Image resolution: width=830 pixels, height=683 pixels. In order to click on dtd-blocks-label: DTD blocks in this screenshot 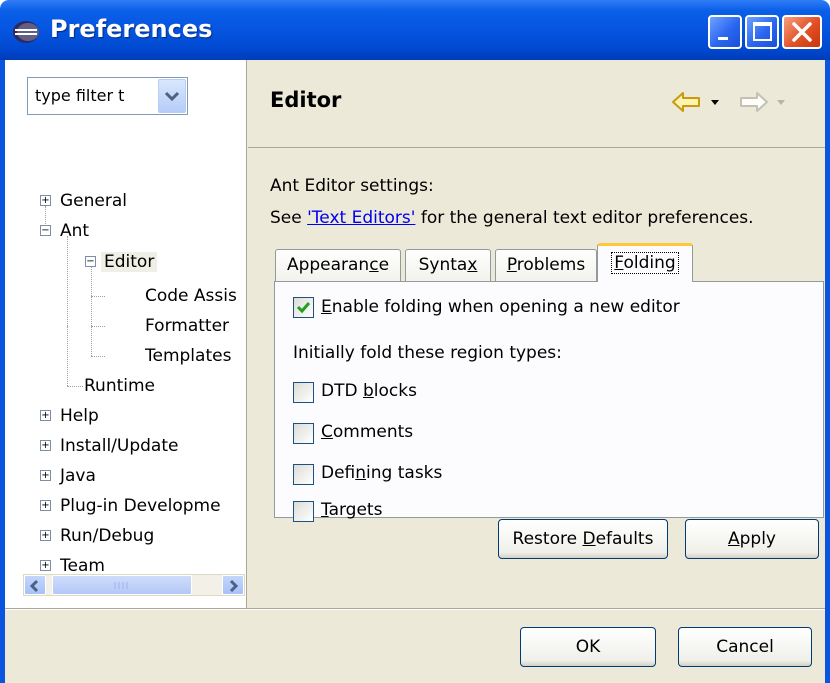, I will do `click(369, 391)`.